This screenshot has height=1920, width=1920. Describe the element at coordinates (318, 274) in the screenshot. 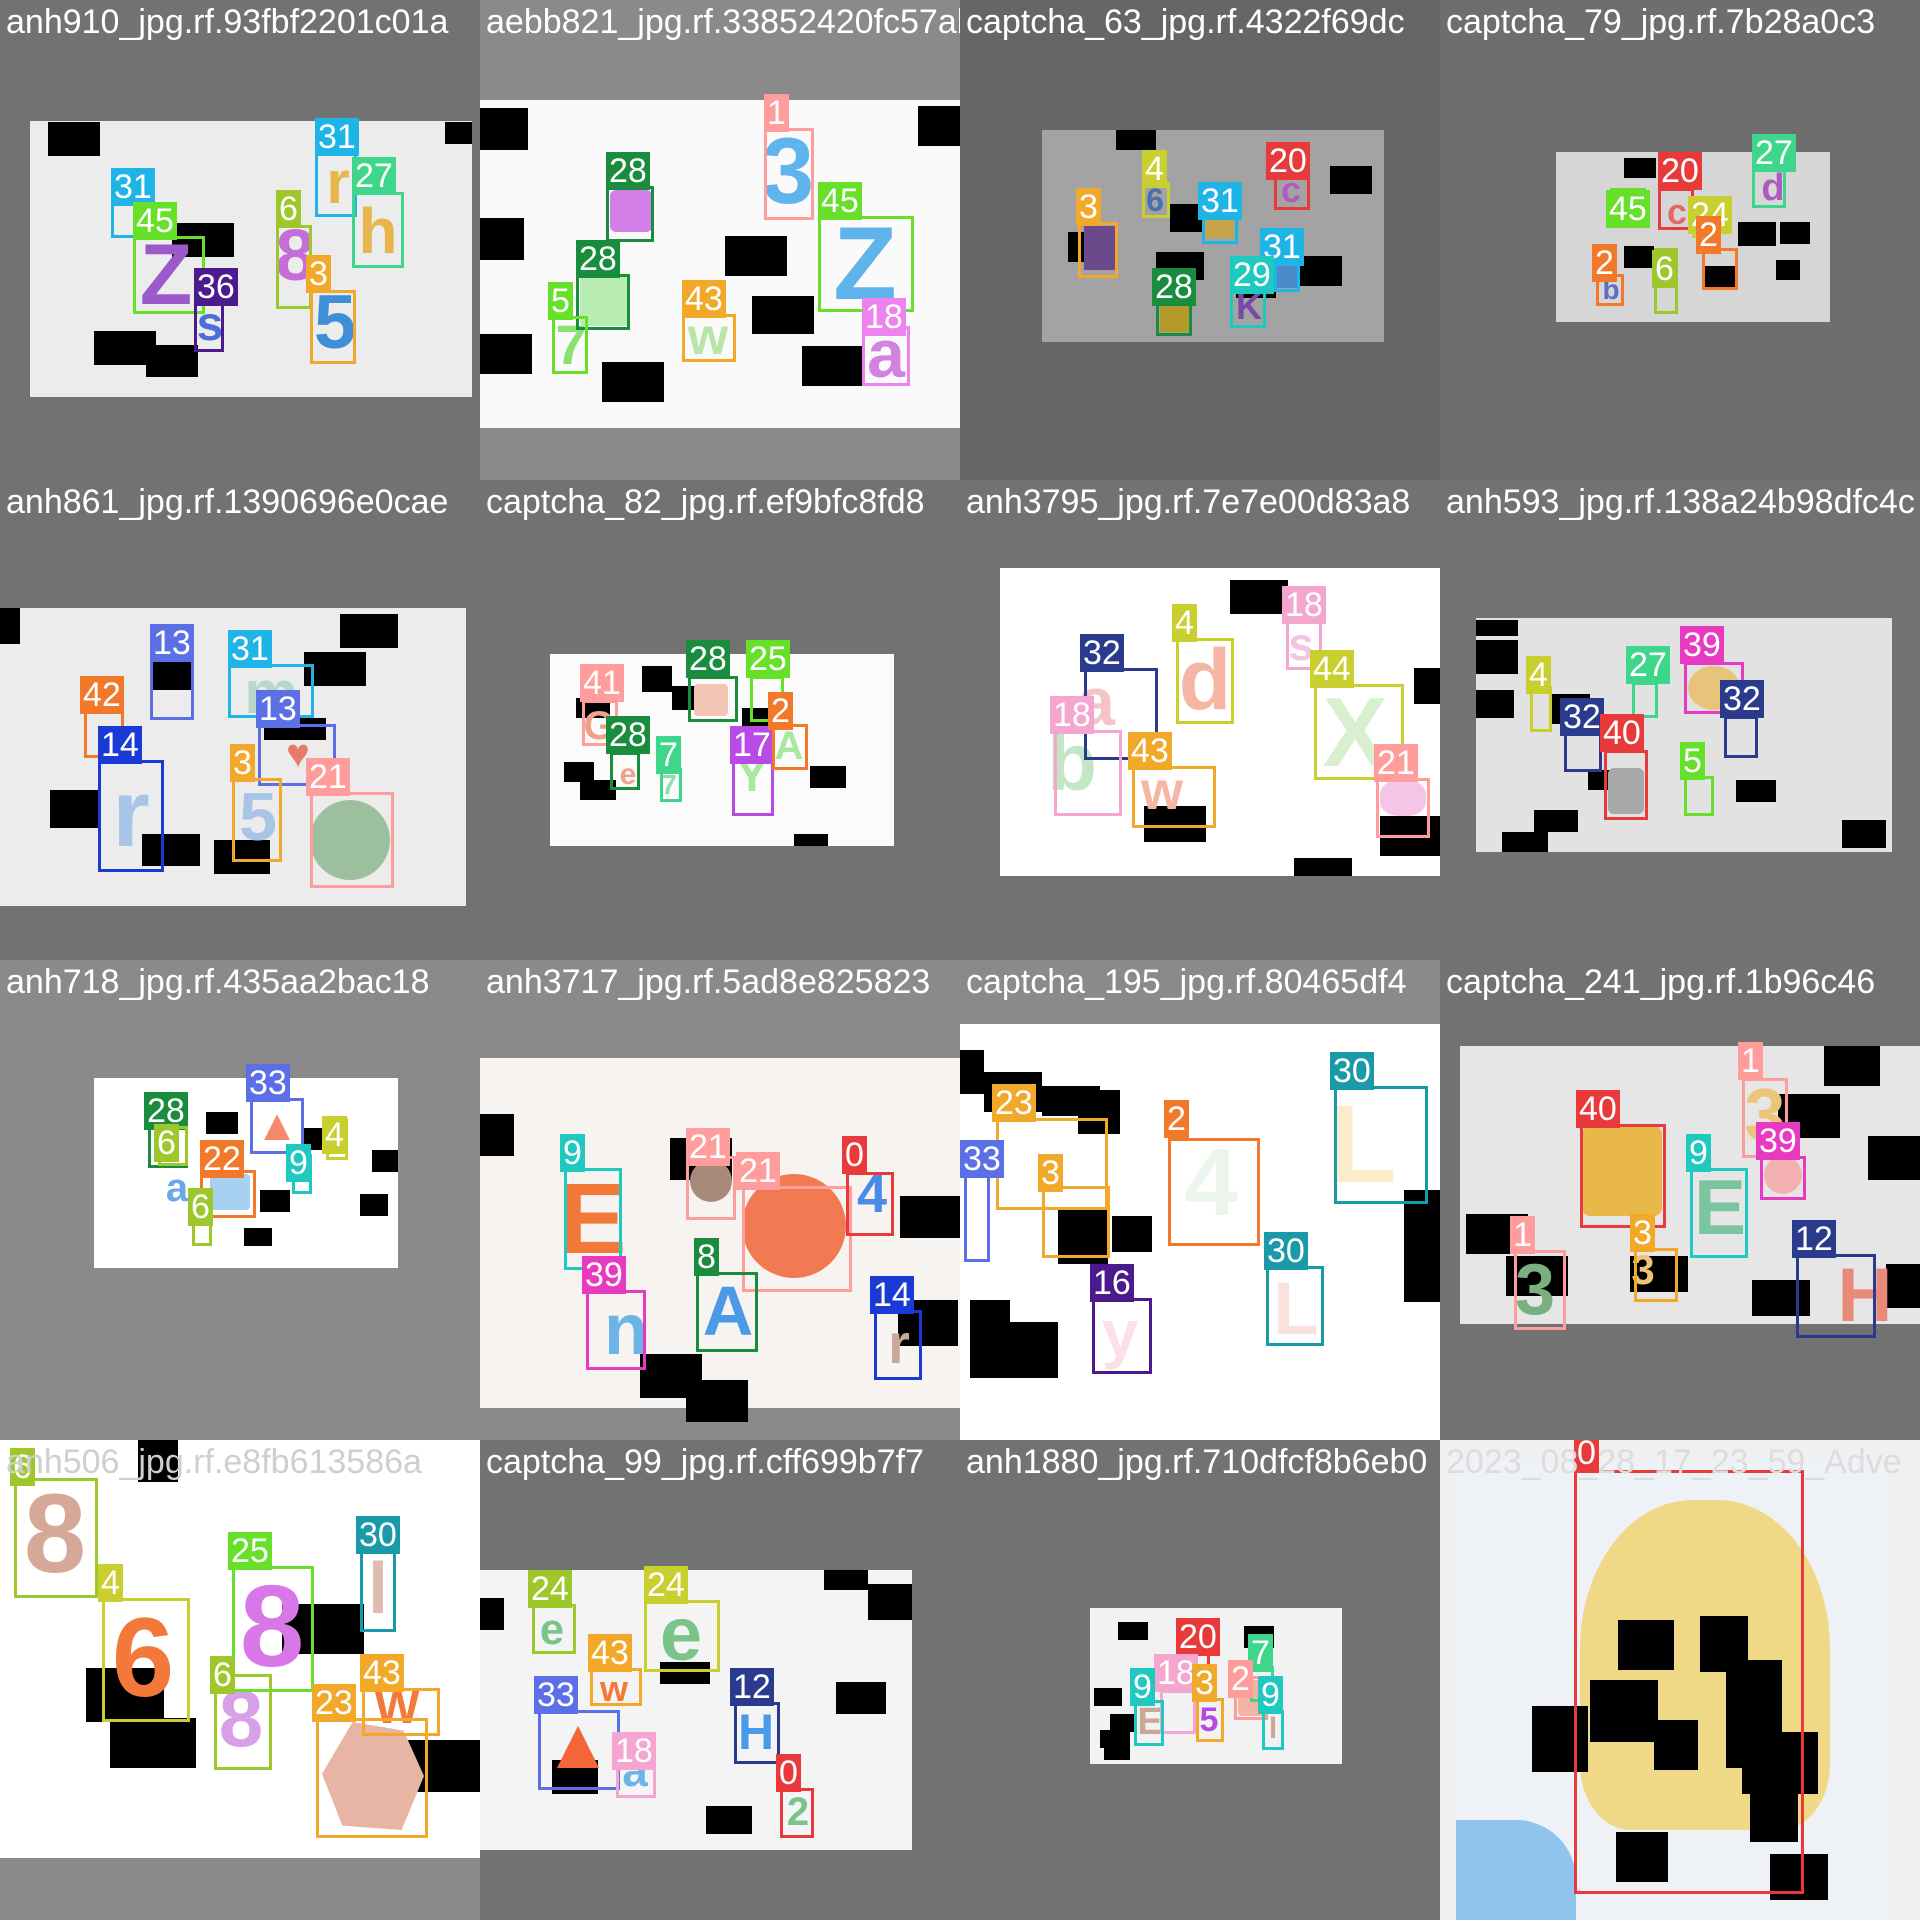

I see `class-label: 3` at that location.